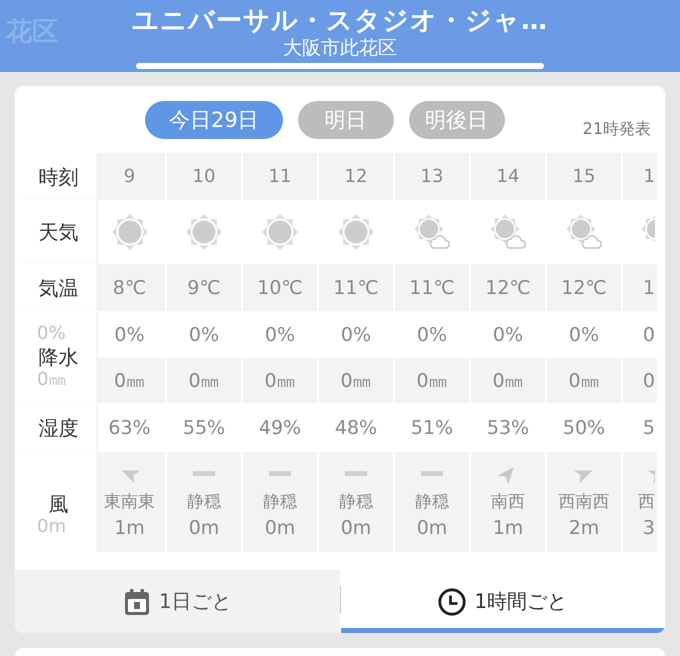 The height and width of the screenshot is (656, 680). What do you see at coordinates (616, 129) in the screenshot?
I see `issued-time-text: 21時発表` at bounding box center [616, 129].